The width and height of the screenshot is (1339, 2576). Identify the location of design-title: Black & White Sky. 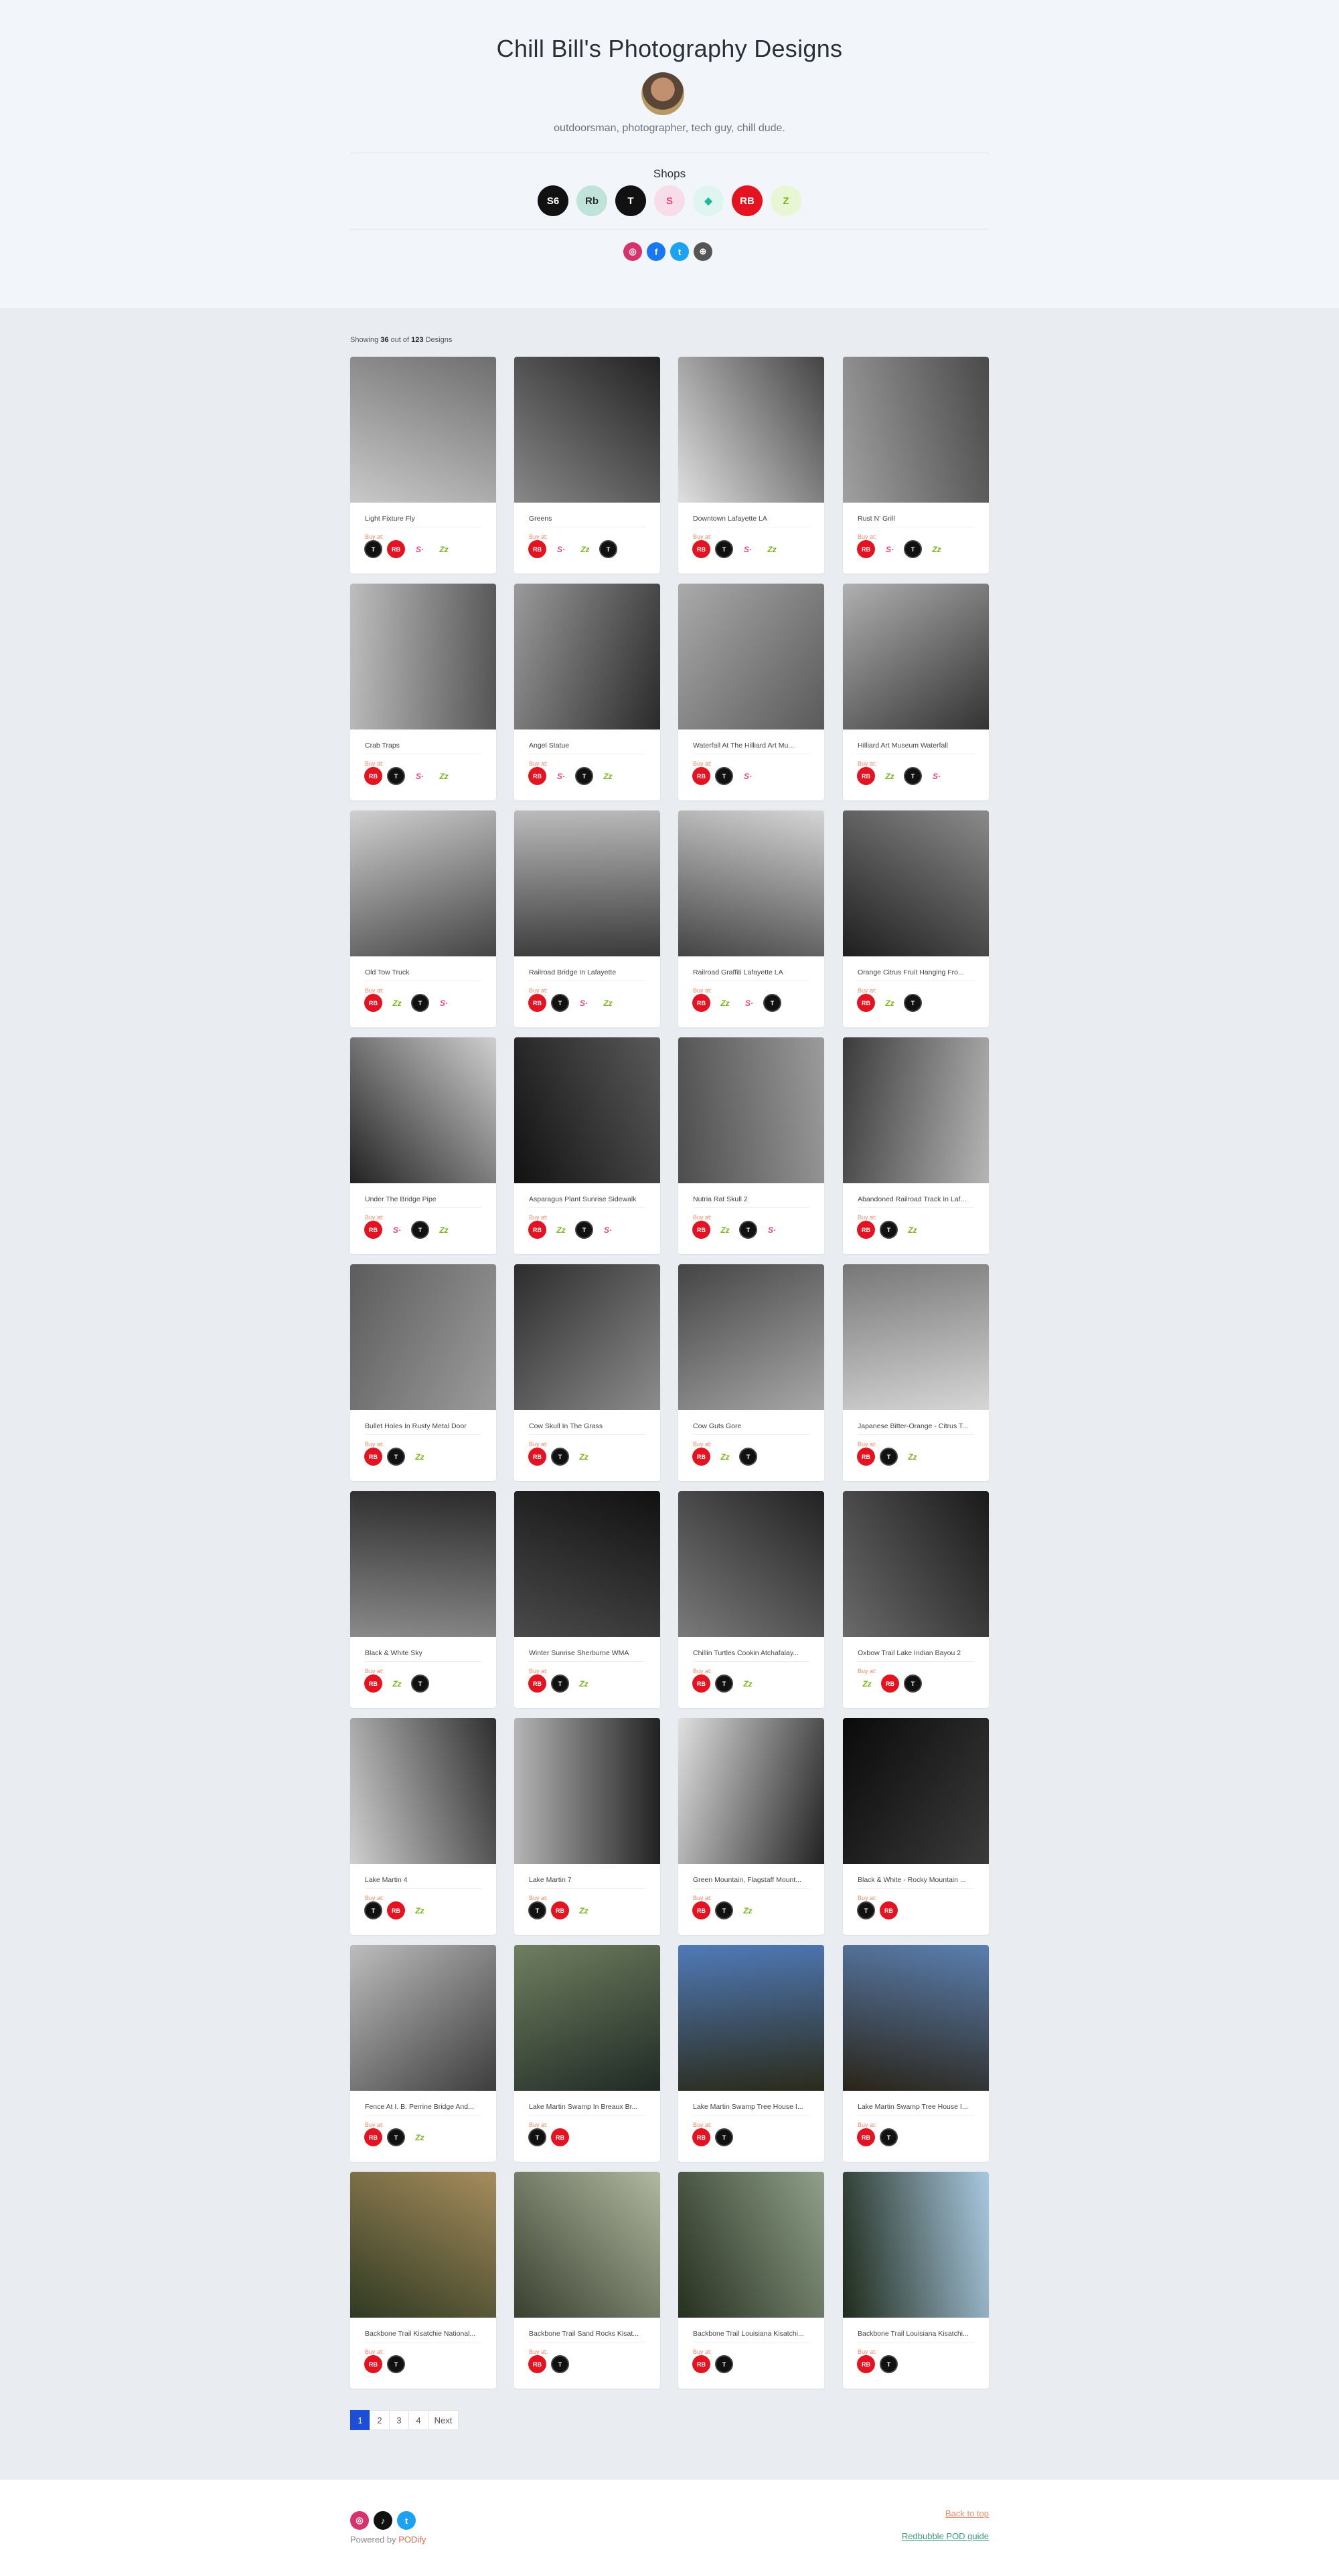
(423, 1653).